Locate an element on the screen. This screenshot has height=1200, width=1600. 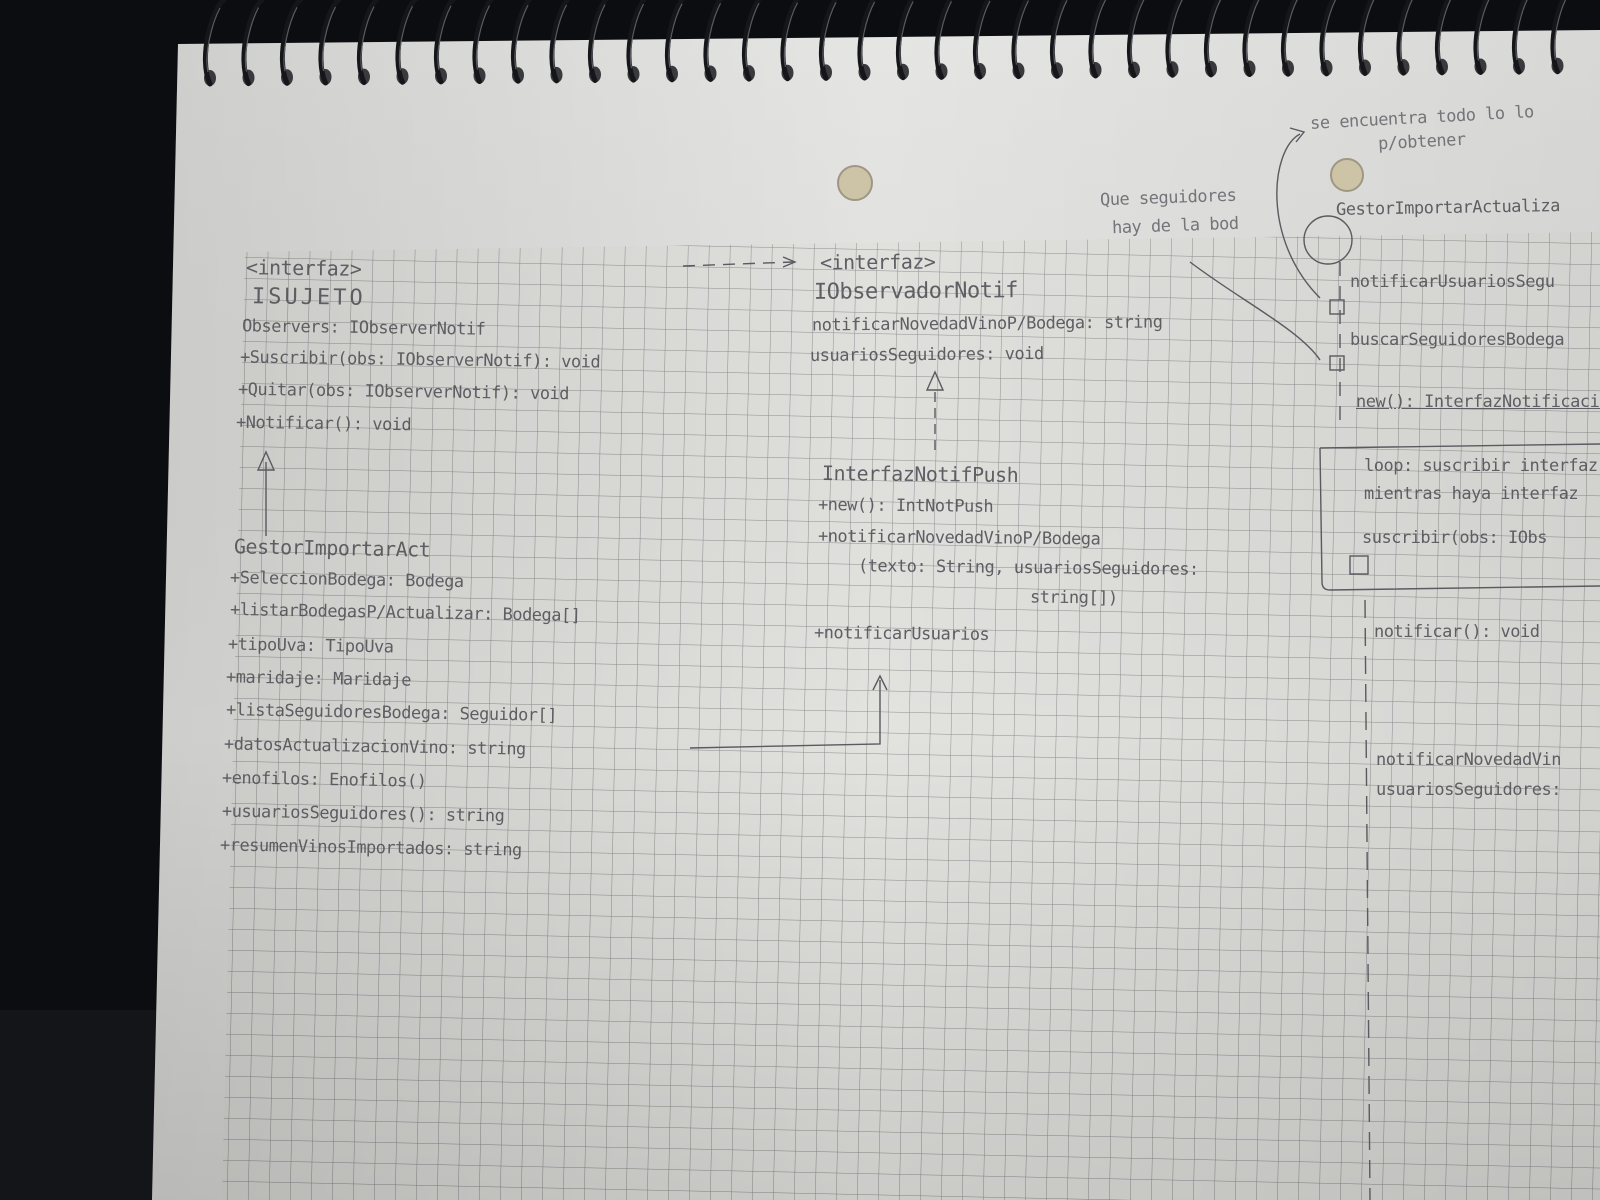
sequence-message: notificar(): void is located at coordinates (1457, 632).